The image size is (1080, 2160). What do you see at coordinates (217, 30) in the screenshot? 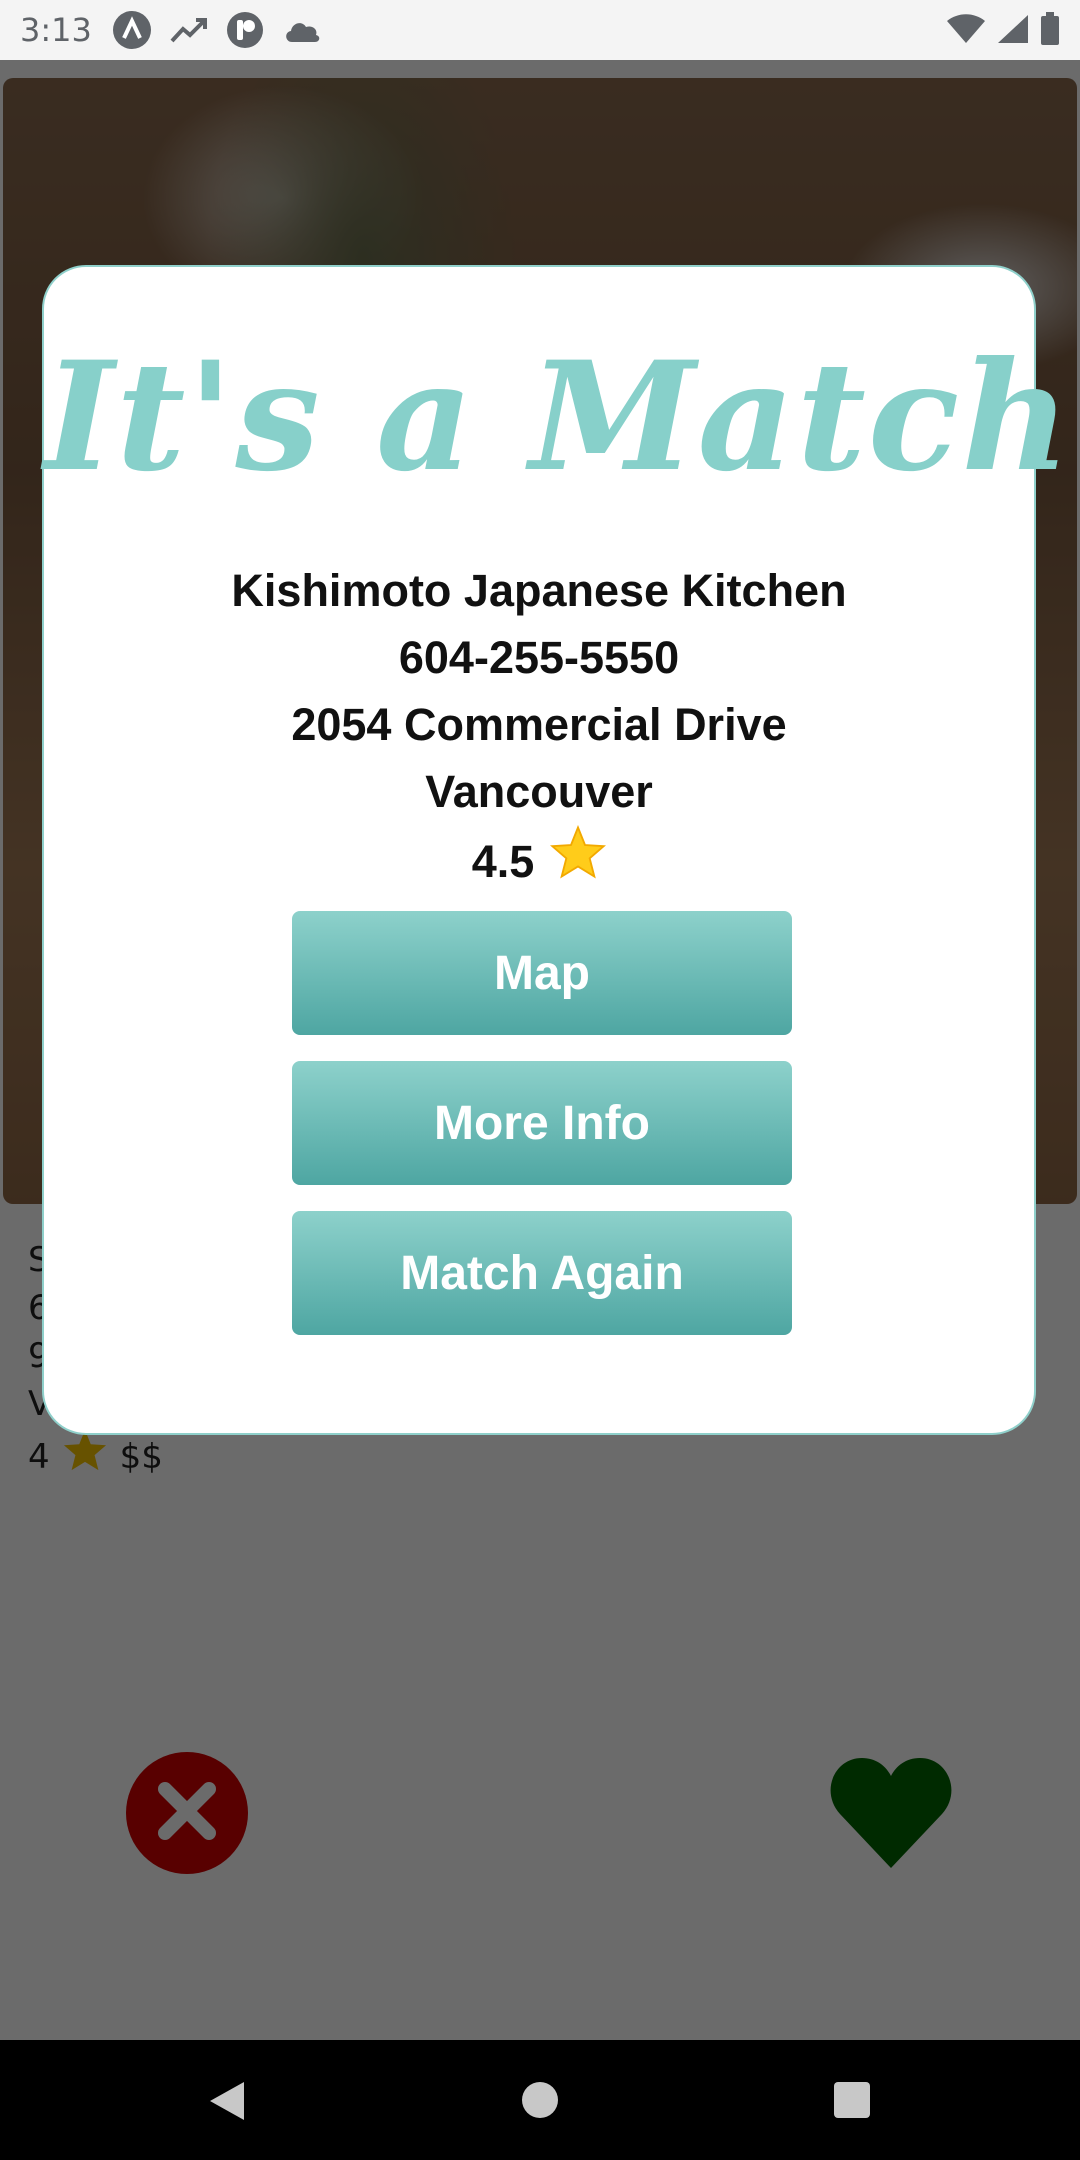
I see `status-left-icons` at bounding box center [217, 30].